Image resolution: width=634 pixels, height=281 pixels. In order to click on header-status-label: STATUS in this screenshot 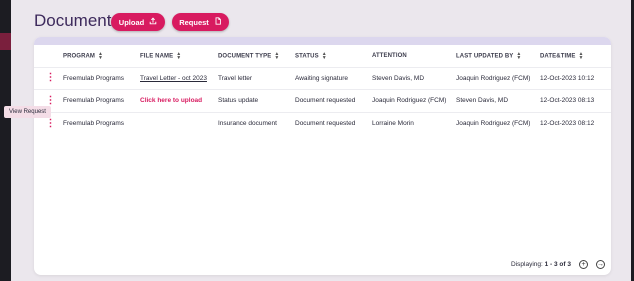, I will do `click(307, 56)`.